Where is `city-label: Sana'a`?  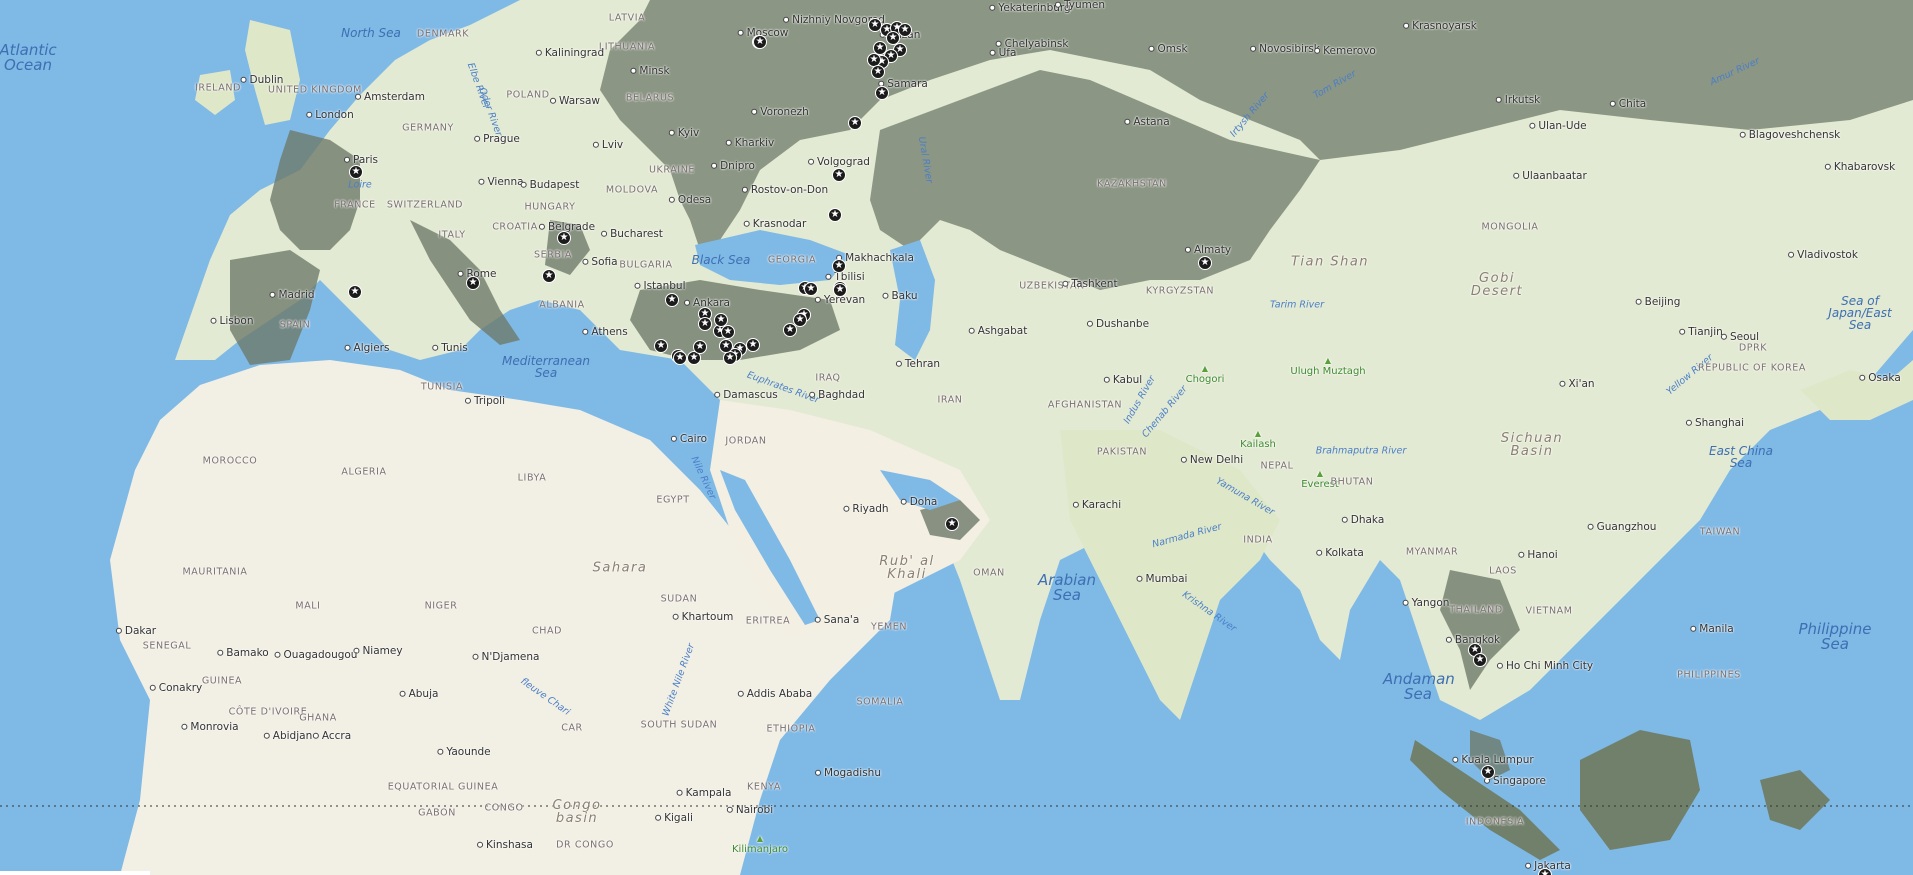
city-label: Sana'a is located at coordinates (837, 620).